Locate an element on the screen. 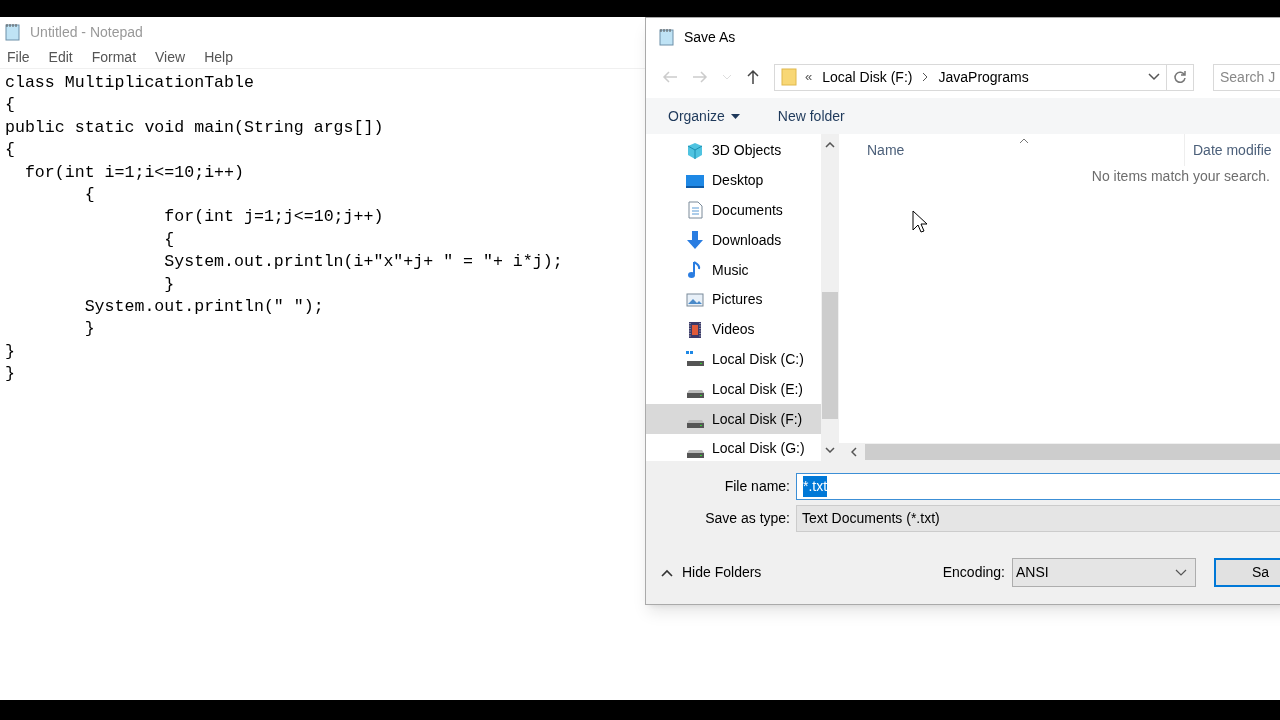 The width and height of the screenshot is (1280, 720). dropdown-icon is located at coordinates (1154, 77).